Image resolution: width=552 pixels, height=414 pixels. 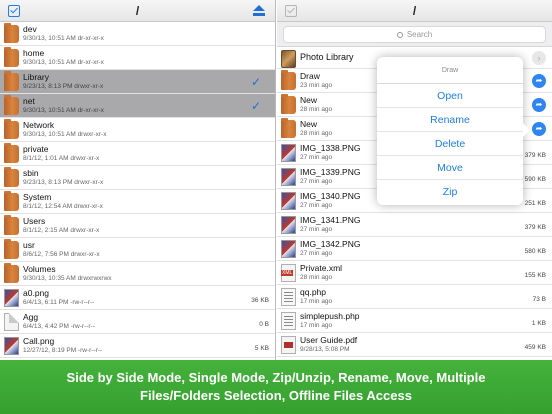 What do you see at coordinates (260, 300) in the screenshot?
I see `file-size: 36 KB` at bounding box center [260, 300].